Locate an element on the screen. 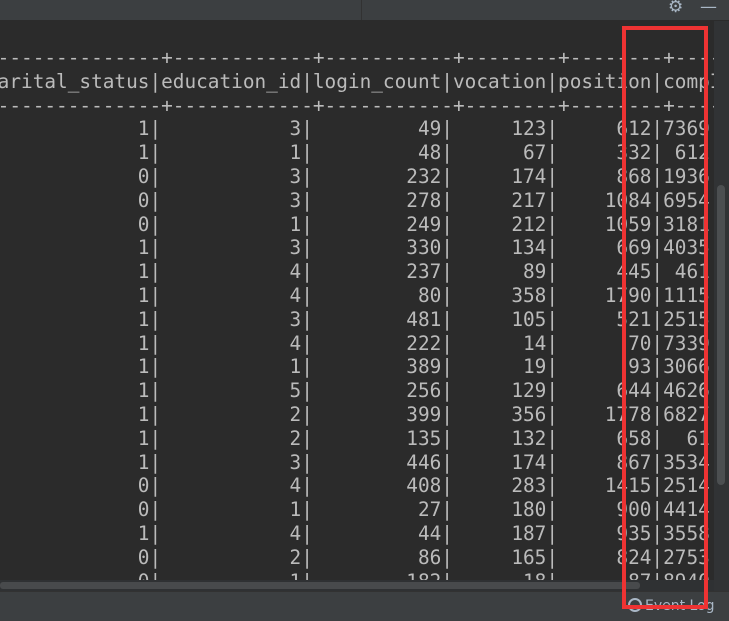  table-row: 0| 3| 232| 174| 868|1936.0| is located at coordinates (357, 176).